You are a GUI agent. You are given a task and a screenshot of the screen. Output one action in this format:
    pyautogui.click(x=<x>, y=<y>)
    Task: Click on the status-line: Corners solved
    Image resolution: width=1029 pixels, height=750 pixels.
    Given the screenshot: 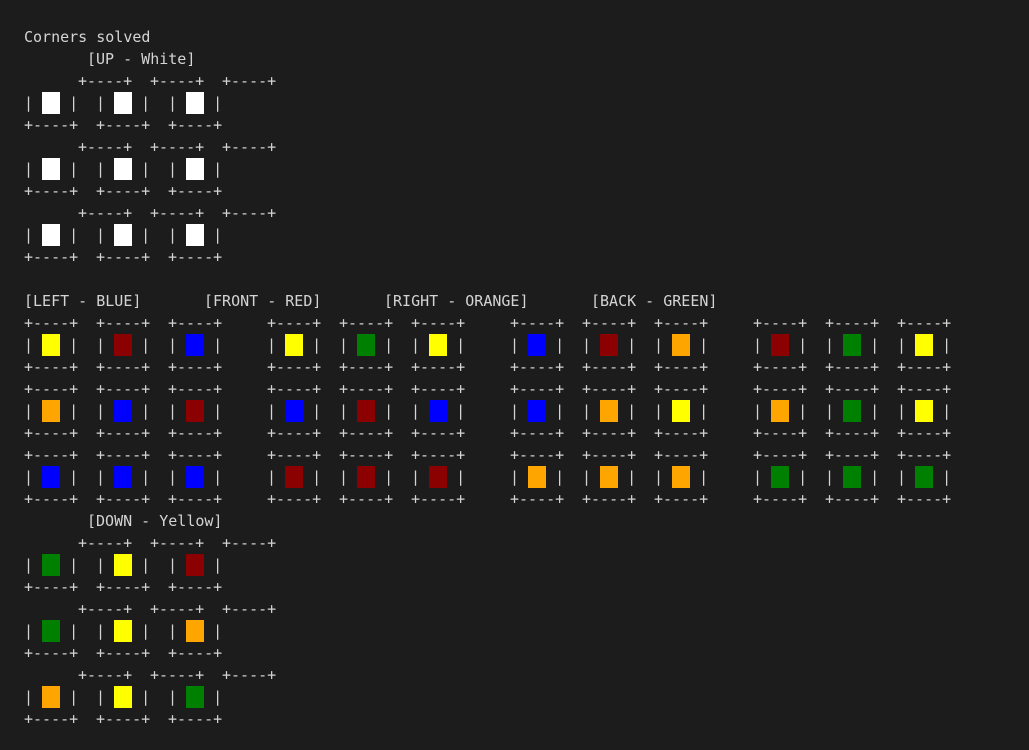 What is the action you would take?
    pyautogui.click(x=87, y=37)
    